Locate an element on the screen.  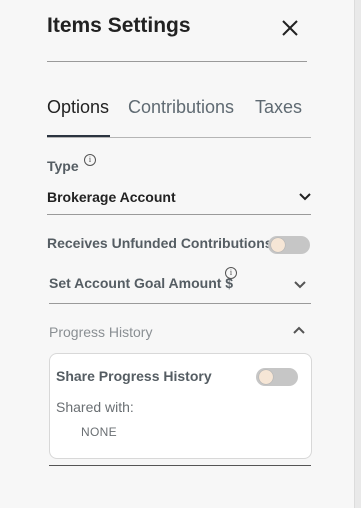
panel-title: Items Settings is located at coordinates (119, 25).